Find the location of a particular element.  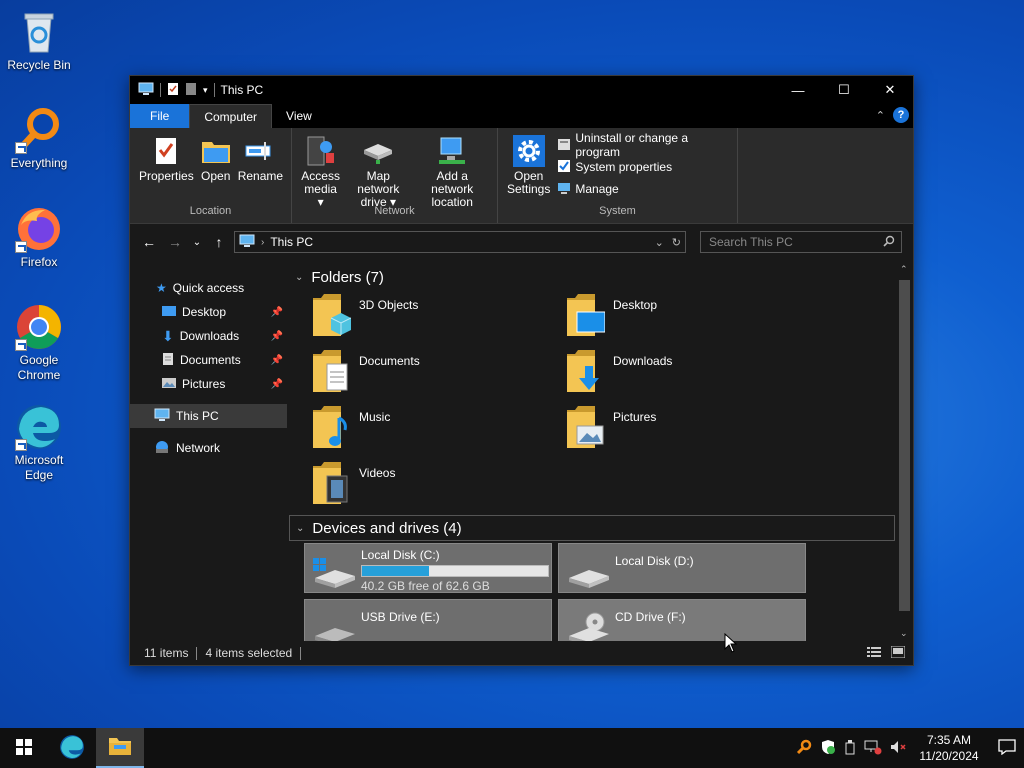

desktop-icon-everything: Everything is located at coordinates (39, 138).